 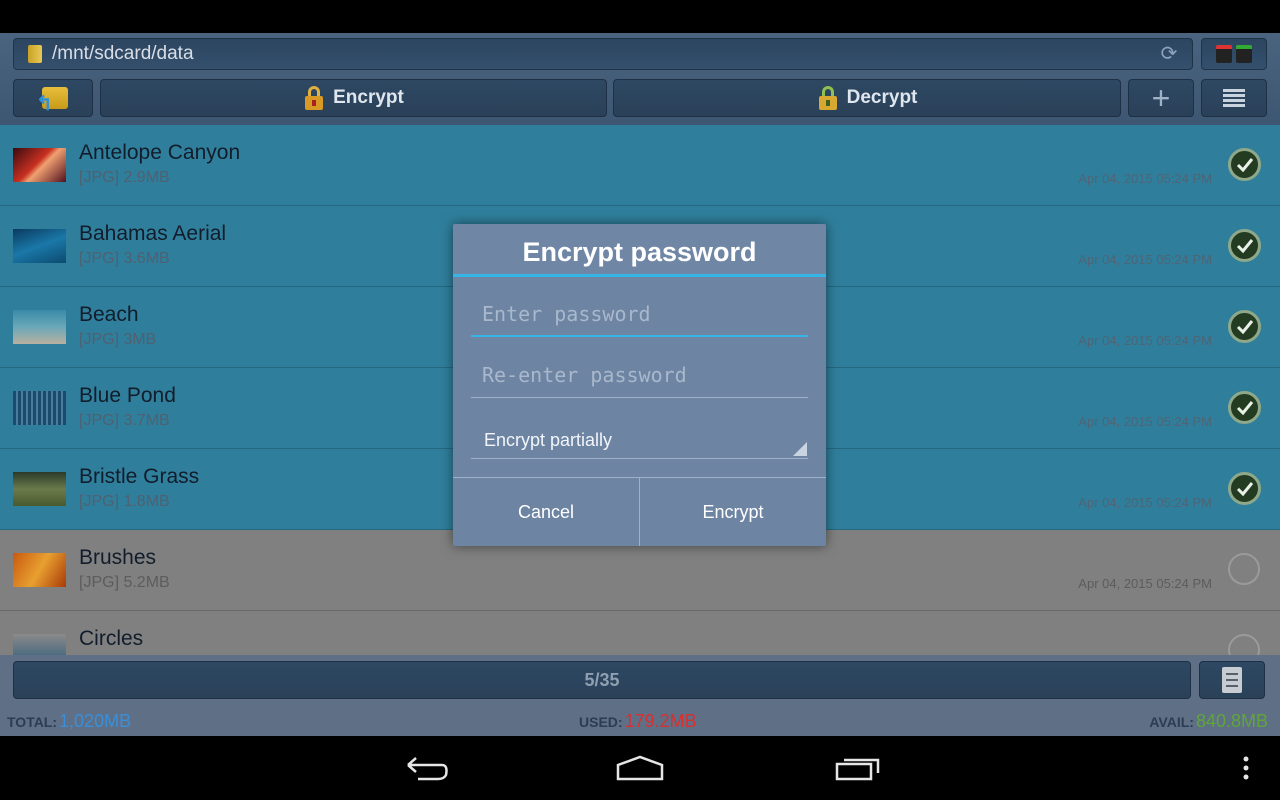 I want to click on recent-apps-icon, so click(x=858, y=768).